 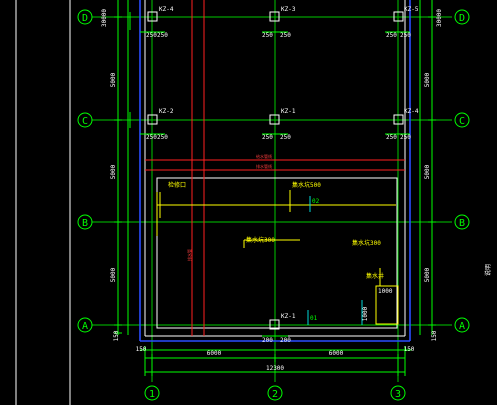 What do you see at coordinates (162, 35) in the screenshot?
I see `dim-col-off-2: 250` at bounding box center [162, 35].